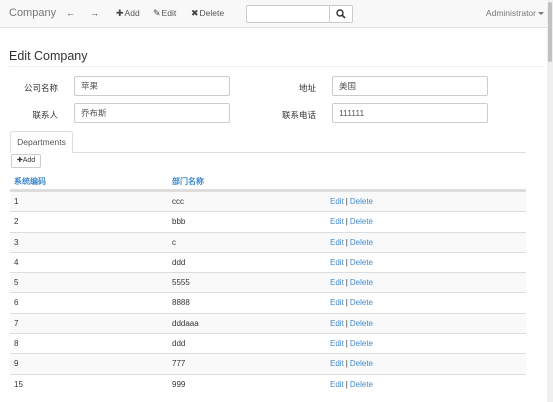  I want to click on contact-field: 乔布斯, so click(152, 113).